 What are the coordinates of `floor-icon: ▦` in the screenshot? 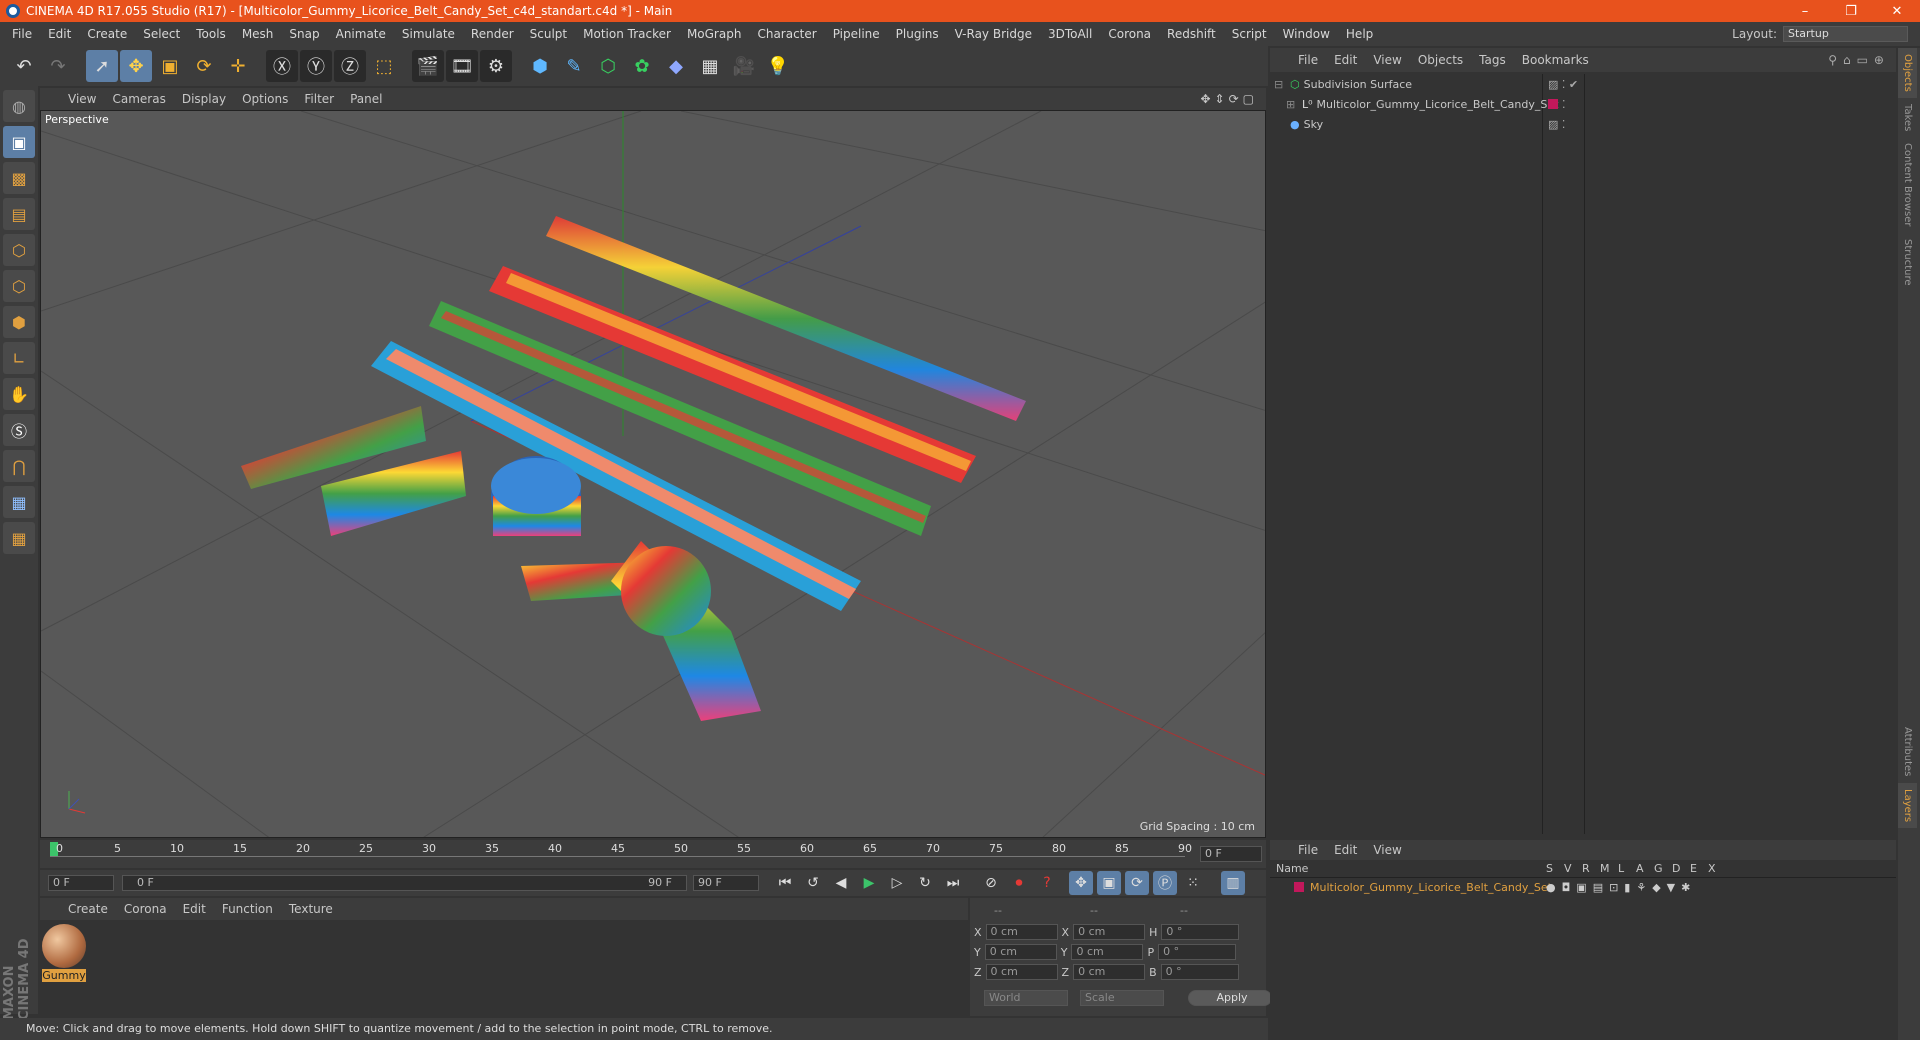 It's located at (710, 66).